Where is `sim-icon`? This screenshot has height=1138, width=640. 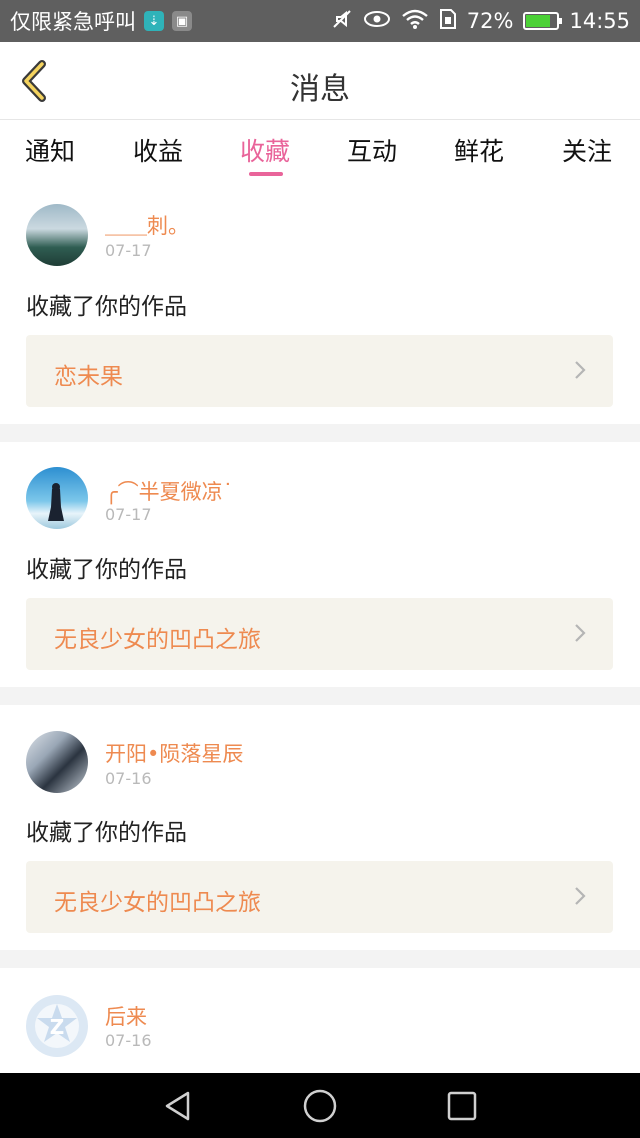
sim-icon is located at coordinates (448, 21).